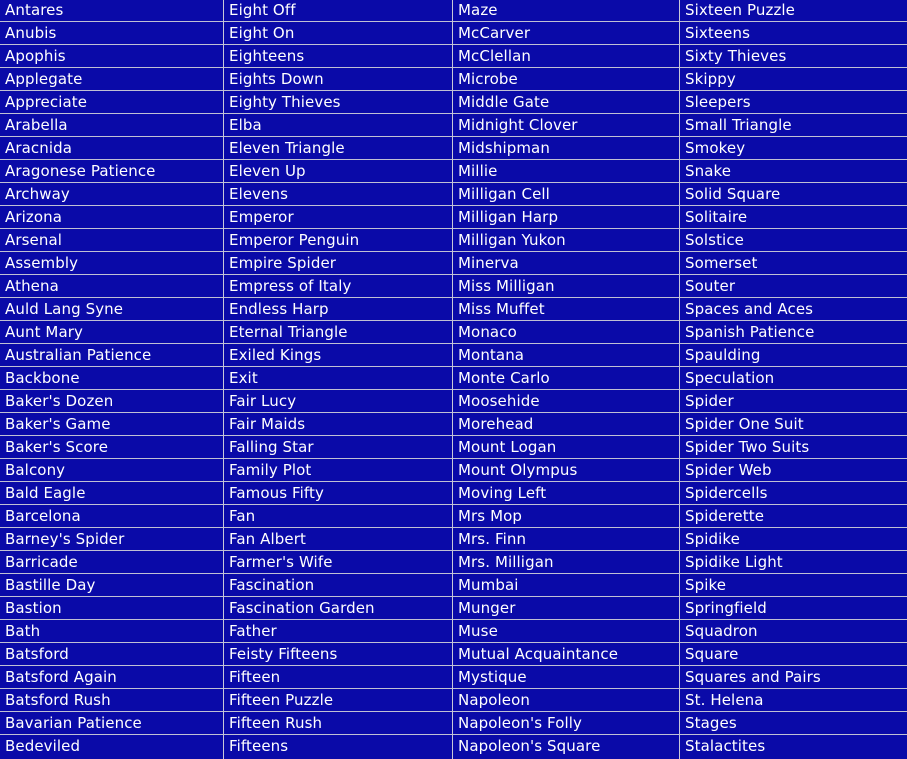 This screenshot has width=907, height=759. I want to click on game-list-item: Springfield, so click(793, 608).